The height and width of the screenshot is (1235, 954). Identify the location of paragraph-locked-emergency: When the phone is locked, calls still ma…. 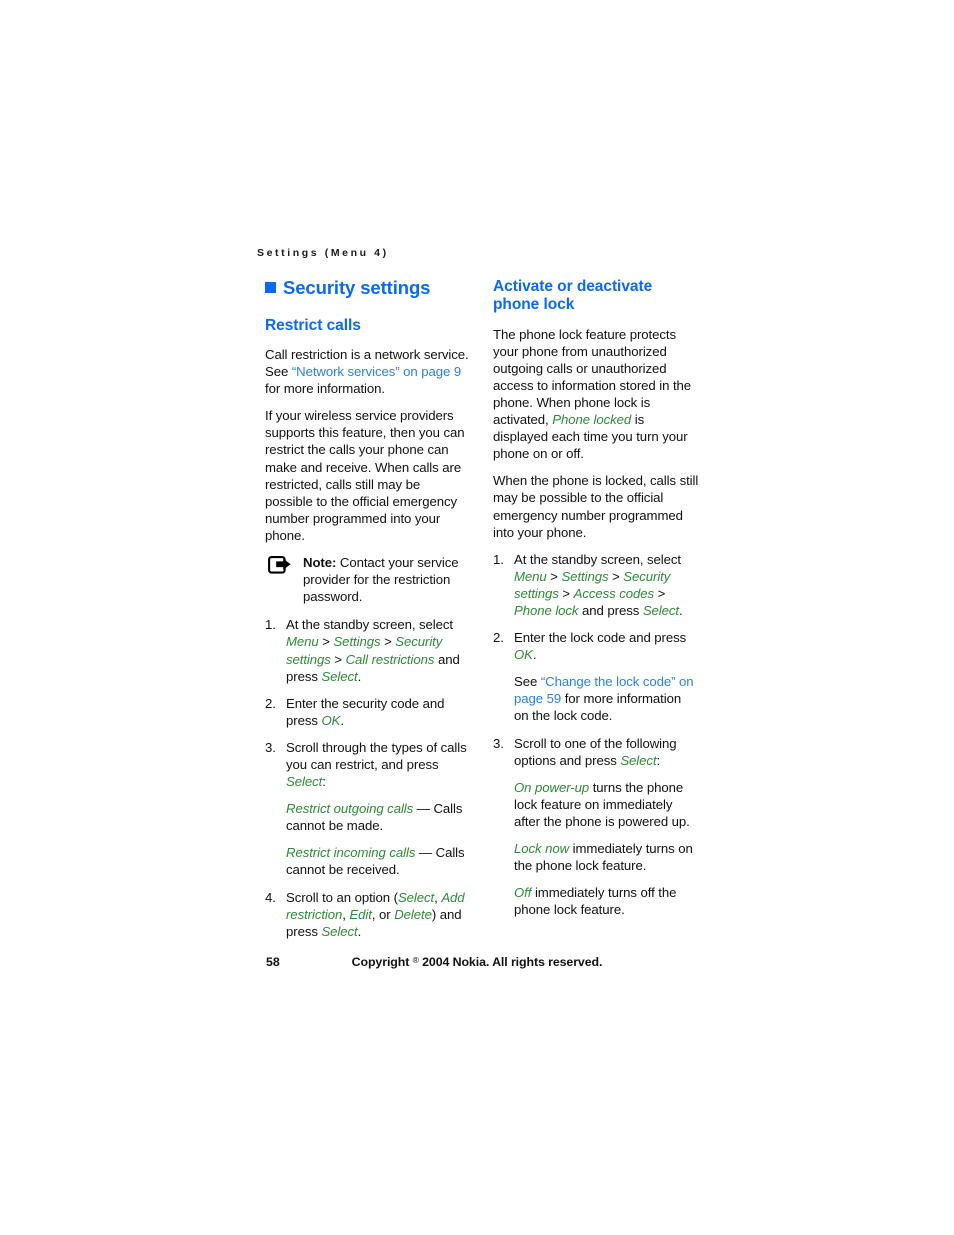
(596, 506).